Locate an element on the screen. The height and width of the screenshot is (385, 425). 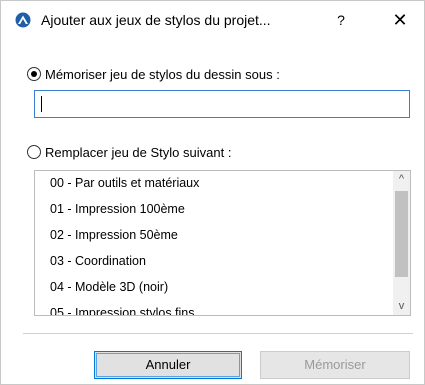
scrollbar-thumb is located at coordinates (401, 234).